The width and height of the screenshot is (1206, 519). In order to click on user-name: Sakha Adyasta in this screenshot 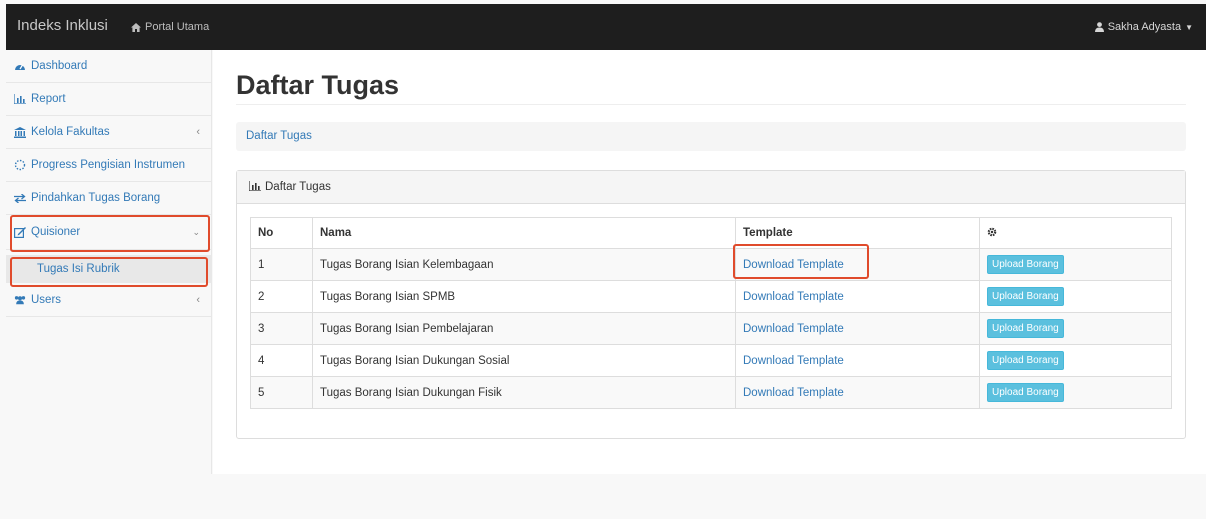, I will do `click(1144, 27)`.